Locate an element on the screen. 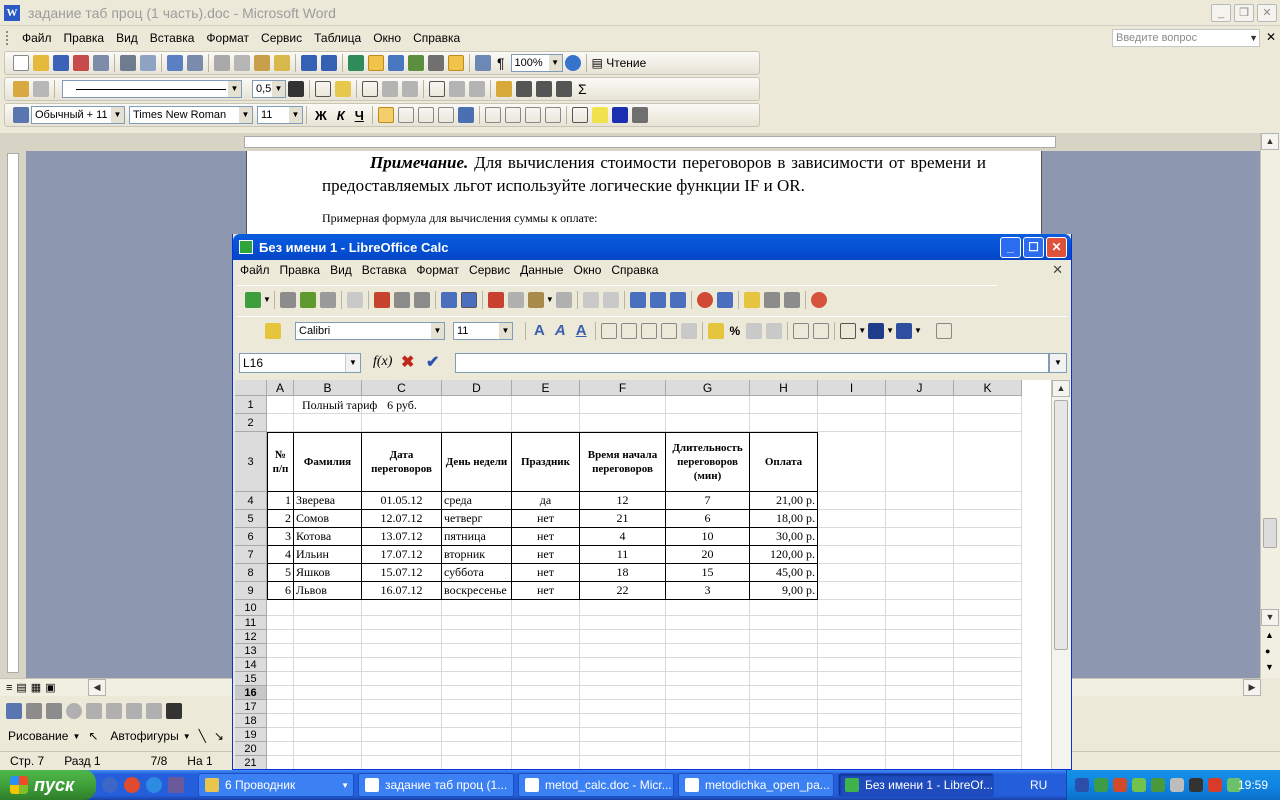 This screenshot has width=1280, height=800. sort-descending-icon is located at coordinates (564, 89).